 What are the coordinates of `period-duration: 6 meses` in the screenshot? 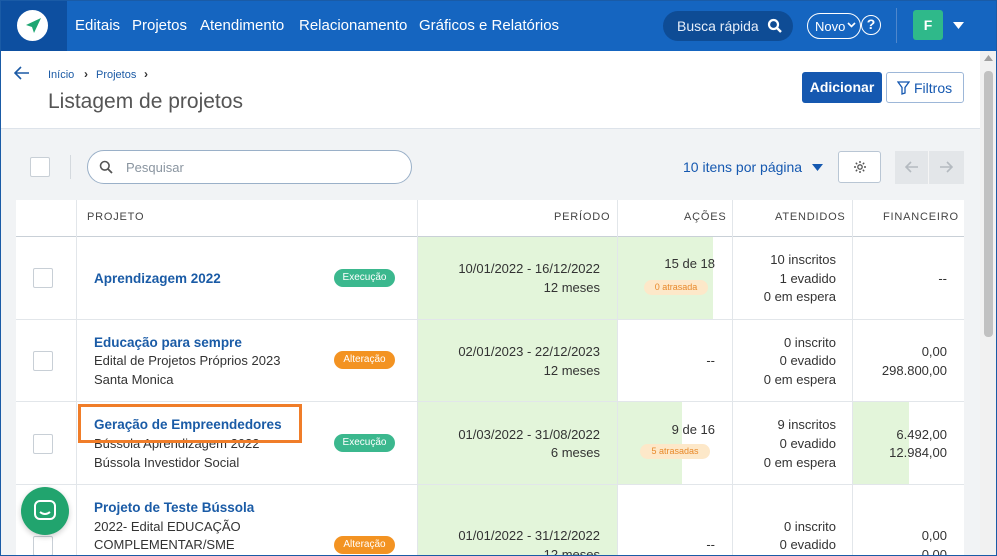 It's located at (575, 452).